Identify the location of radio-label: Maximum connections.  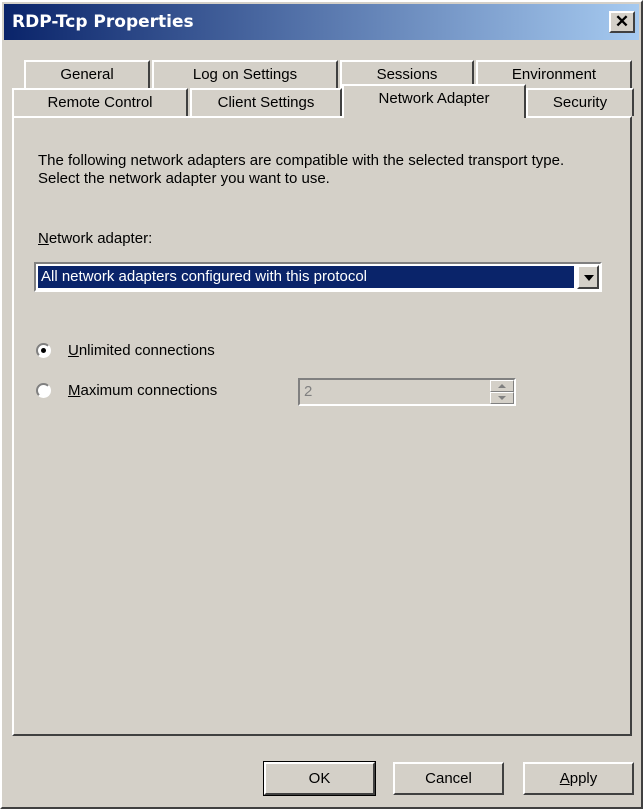
(142, 391).